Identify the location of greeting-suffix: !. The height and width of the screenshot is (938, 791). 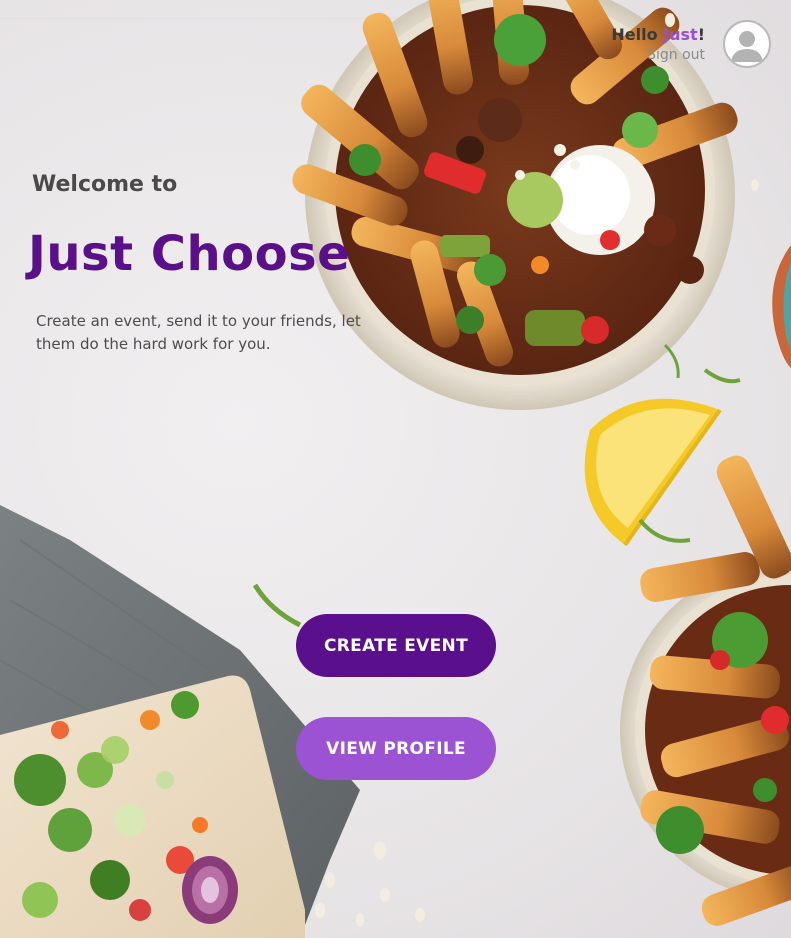
(701, 34).